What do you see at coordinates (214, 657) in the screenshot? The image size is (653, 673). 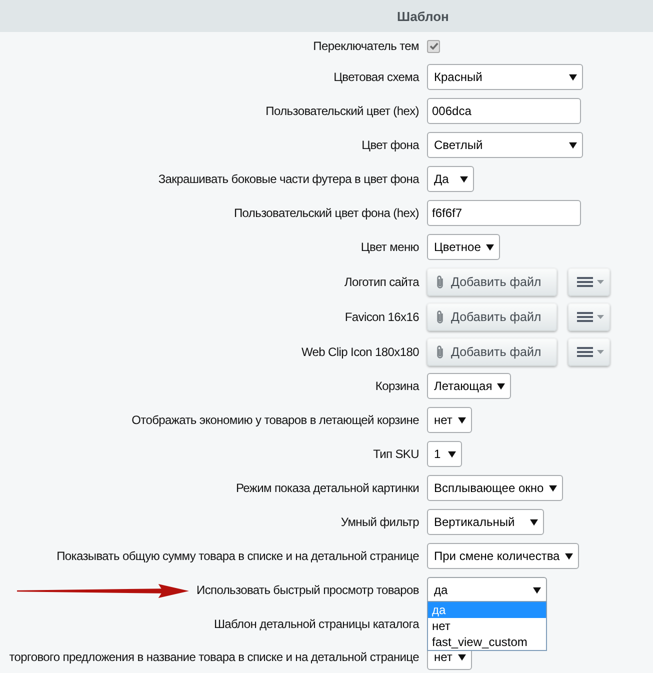 I see `field-label: торгового предложения в название товара в списке и на детальной странице` at bounding box center [214, 657].